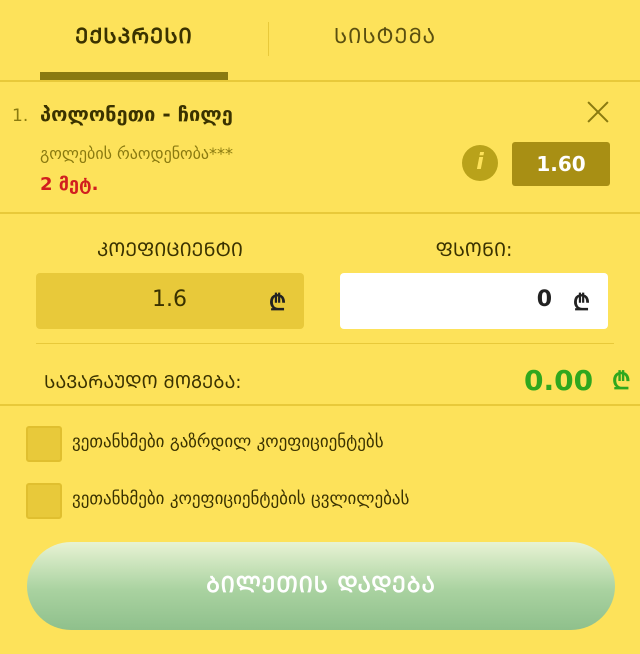 This screenshot has width=640, height=654. What do you see at coordinates (559, 380) in the screenshot?
I see `possible-win-value: 0.00` at bounding box center [559, 380].